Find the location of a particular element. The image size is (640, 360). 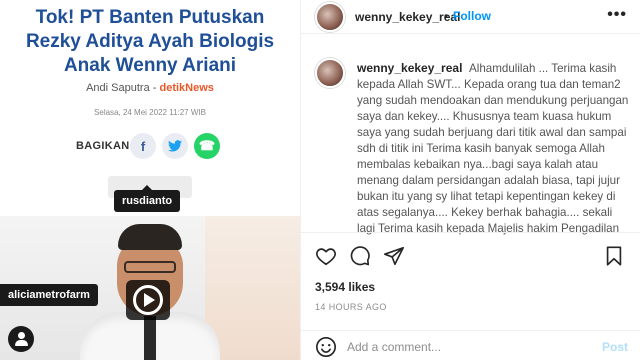

article-date: Selasa, 24 Mei 2022 11:27 WIB is located at coordinates (150, 112).